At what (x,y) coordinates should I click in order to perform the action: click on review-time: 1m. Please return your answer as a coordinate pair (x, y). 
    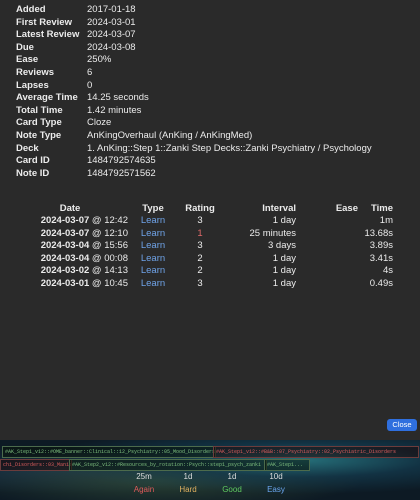
    Looking at the image, I should click on (386, 220).